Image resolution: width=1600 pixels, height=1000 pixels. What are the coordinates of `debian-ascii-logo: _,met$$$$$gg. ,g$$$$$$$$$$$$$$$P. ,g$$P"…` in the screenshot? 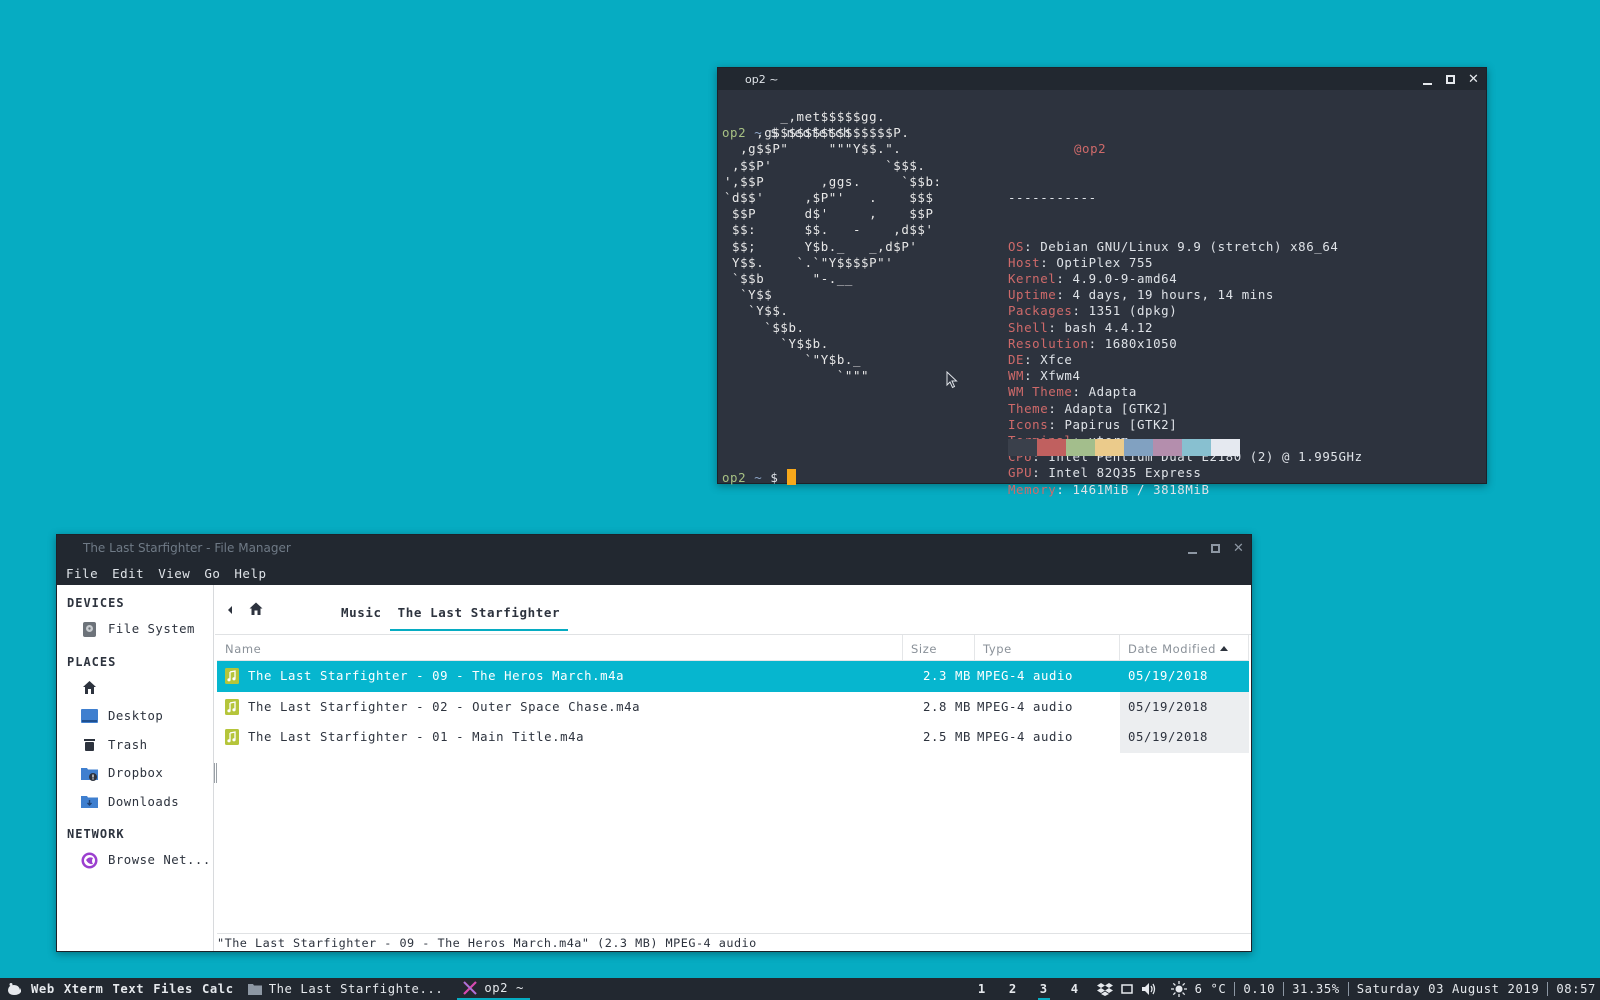 It's located at (833, 246).